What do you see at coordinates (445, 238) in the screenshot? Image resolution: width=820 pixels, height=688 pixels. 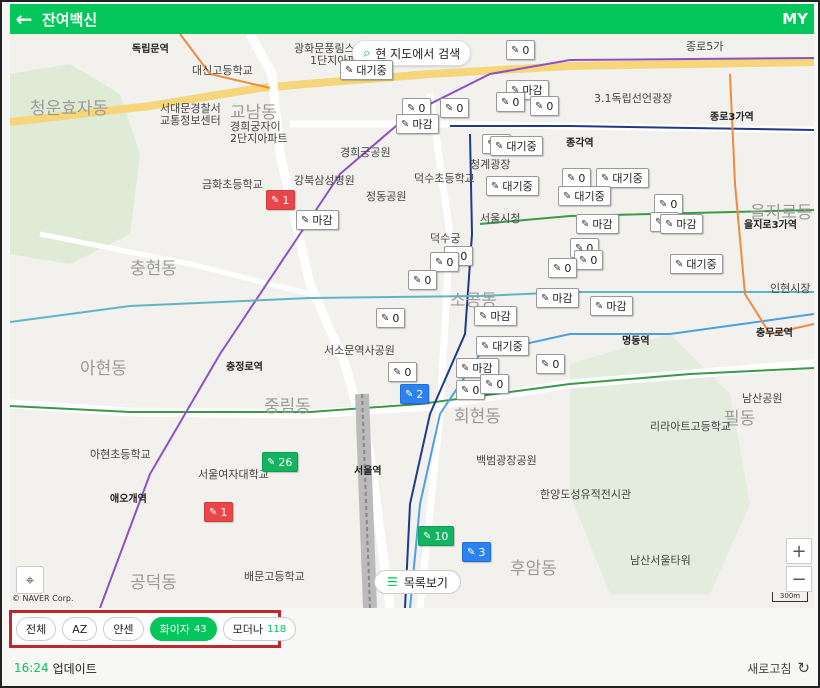 I see `place-label: 덕수궁` at bounding box center [445, 238].